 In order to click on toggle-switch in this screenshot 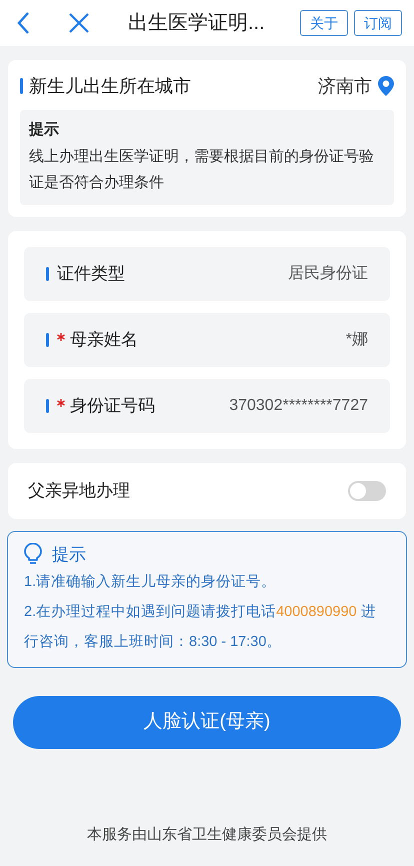, I will do `click(367, 490)`.